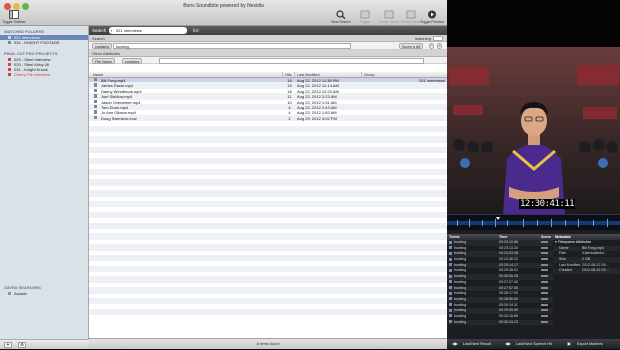  I want to click on metadata-value: Bill Fong.mp4, so click(593, 247).